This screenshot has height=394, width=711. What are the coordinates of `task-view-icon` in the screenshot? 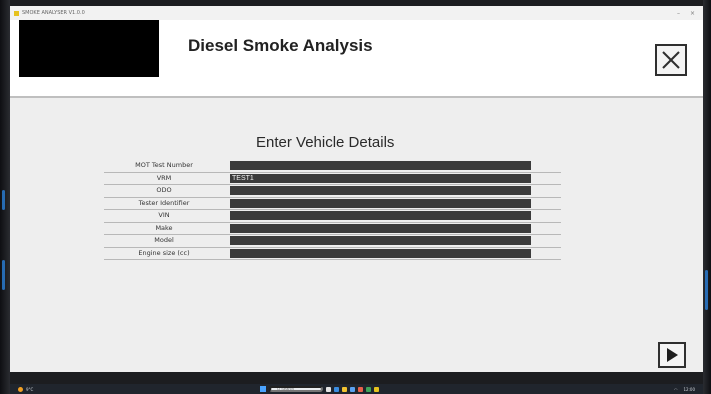 It's located at (328, 389).